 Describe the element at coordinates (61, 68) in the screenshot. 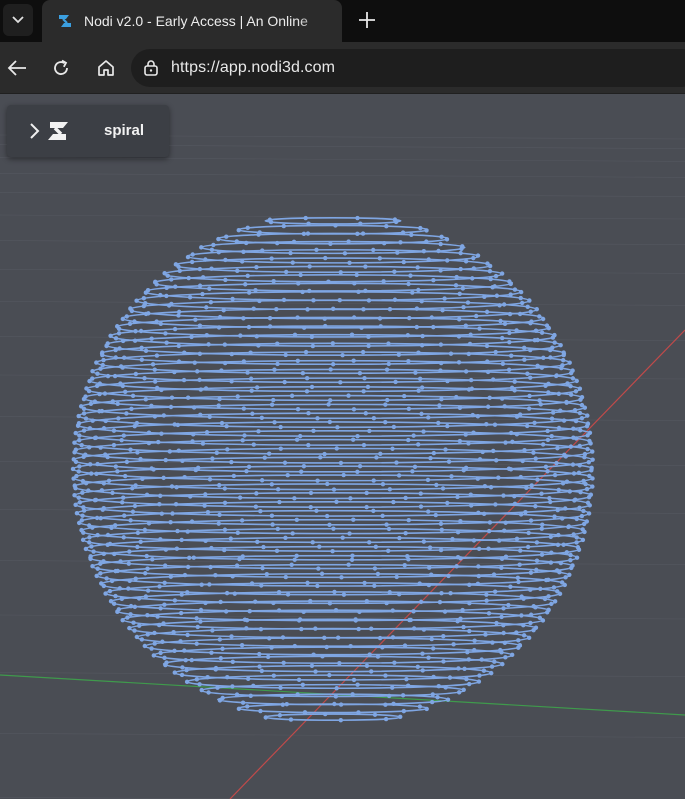

I see `reload-button` at that location.